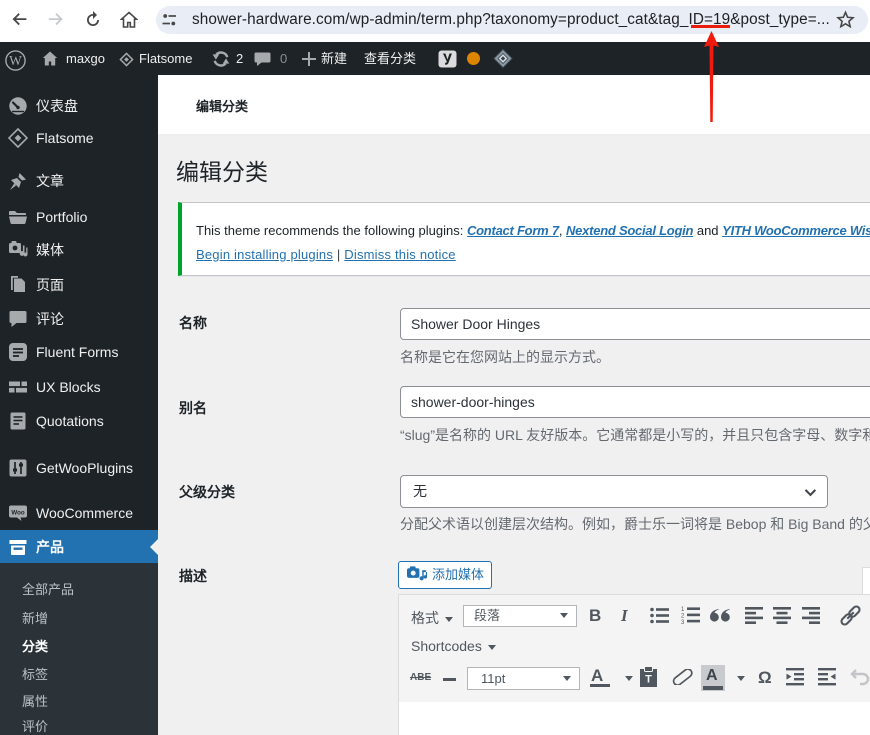 The height and width of the screenshot is (735, 870). Describe the element at coordinates (15, 60) in the screenshot. I see `svg-text: W` at that location.